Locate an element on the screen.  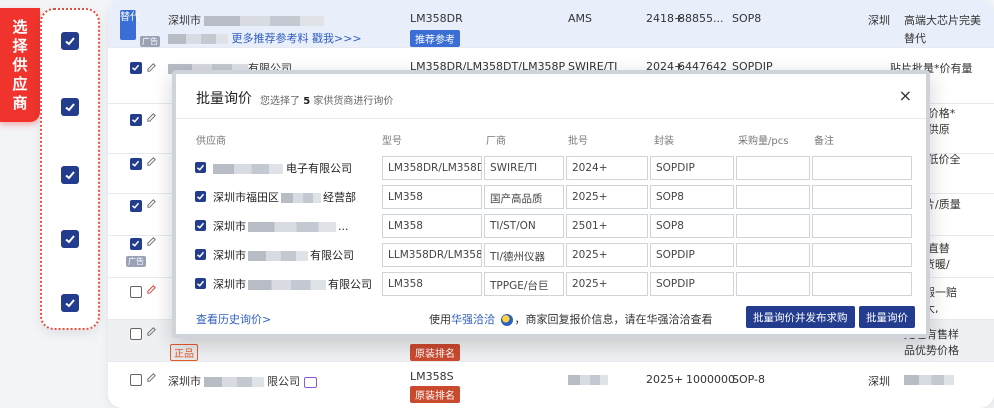
view-history-link: 查看历史询价> is located at coordinates (233, 319).